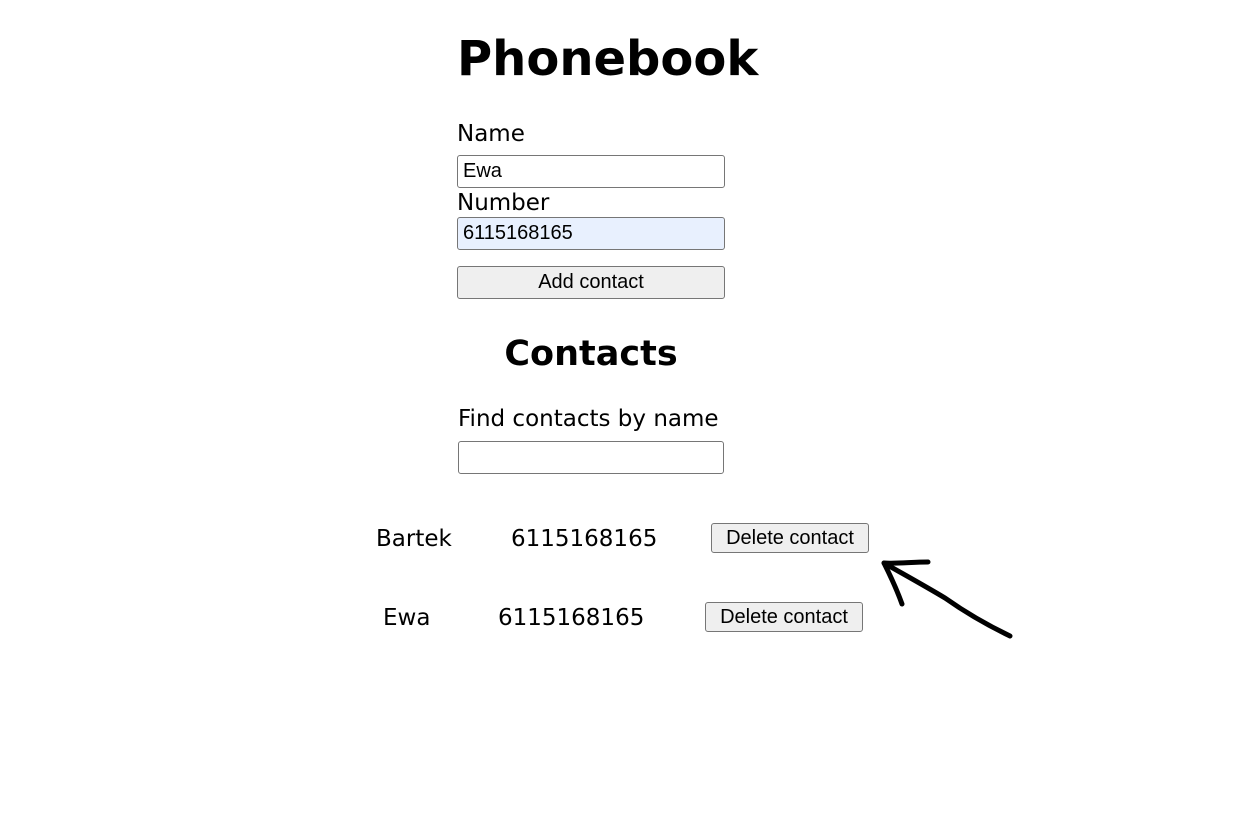 This screenshot has height=818, width=1244. I want to click on name-input, so click(591, 171).